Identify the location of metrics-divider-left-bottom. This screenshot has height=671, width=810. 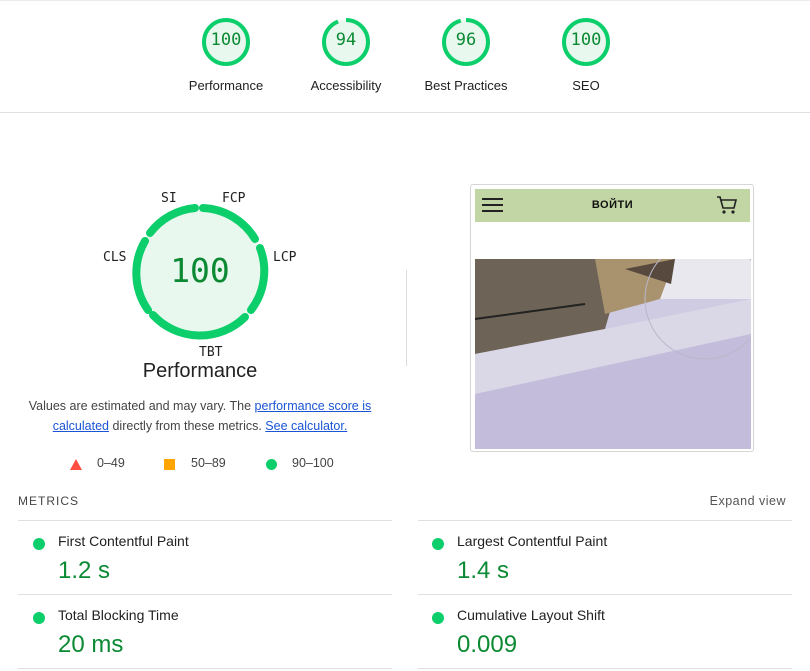
(205, 668).